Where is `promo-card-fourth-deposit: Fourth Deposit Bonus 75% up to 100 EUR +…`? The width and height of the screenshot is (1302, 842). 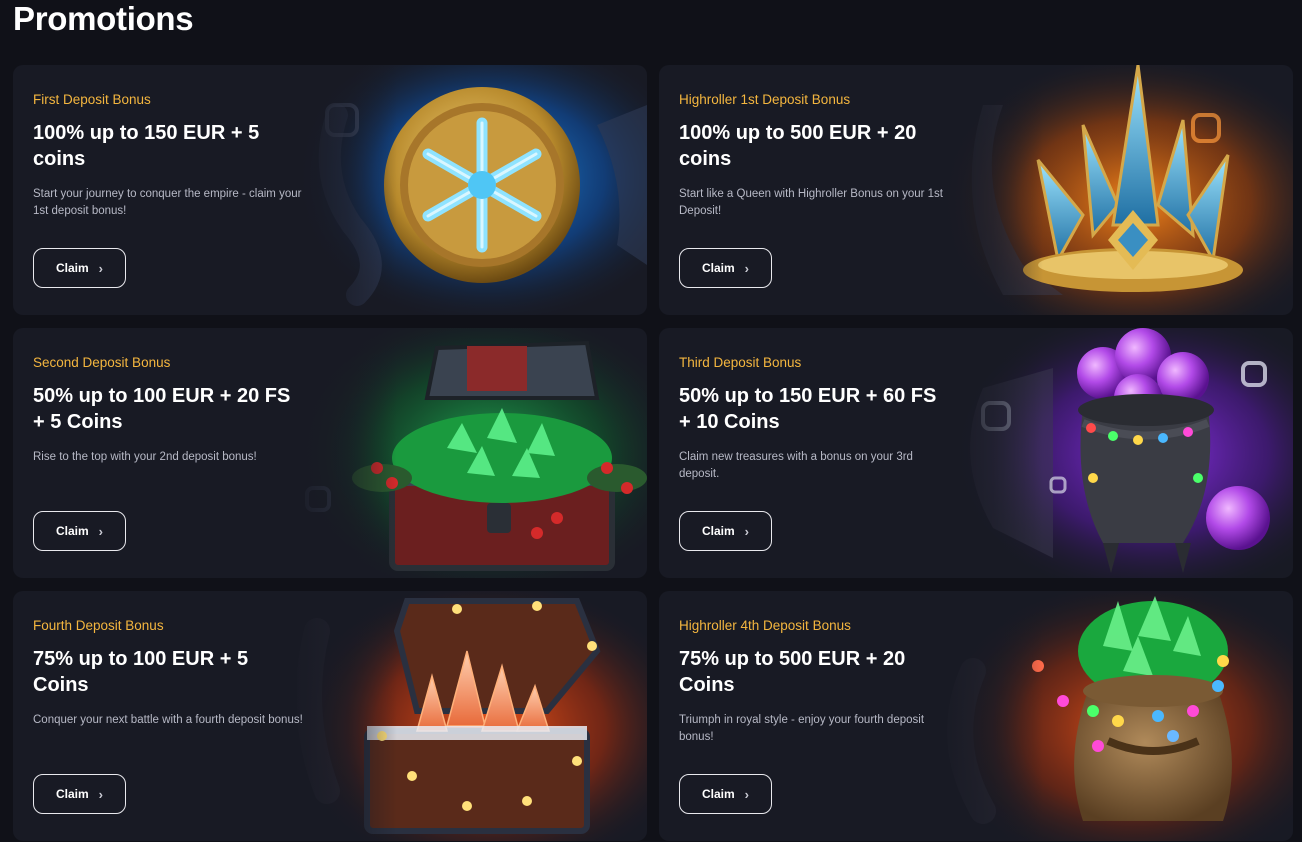 promo-card-fourth-deposit: Fourth Deposit Bonus 75% up to 100 EUR +… is located at coordinates (330, 716).